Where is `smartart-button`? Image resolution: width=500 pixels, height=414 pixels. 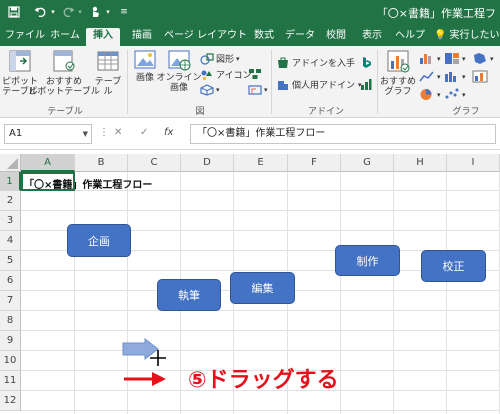
smartart-button is located at coordinates (256, 74).